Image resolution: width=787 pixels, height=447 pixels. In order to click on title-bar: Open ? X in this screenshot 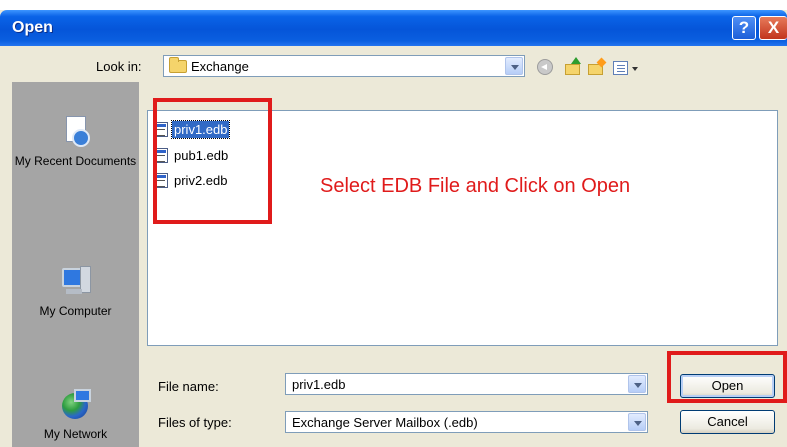, I will do `click(393, 28)`.